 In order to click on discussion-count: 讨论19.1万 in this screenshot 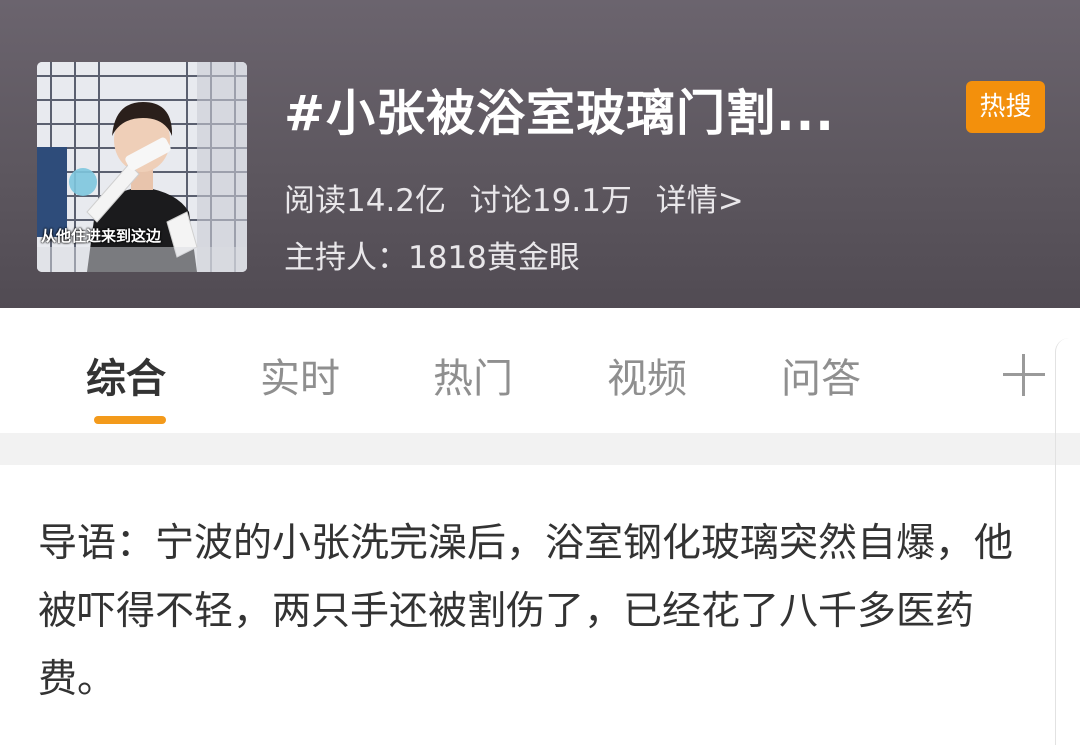, I will do `click(550, 201)`.